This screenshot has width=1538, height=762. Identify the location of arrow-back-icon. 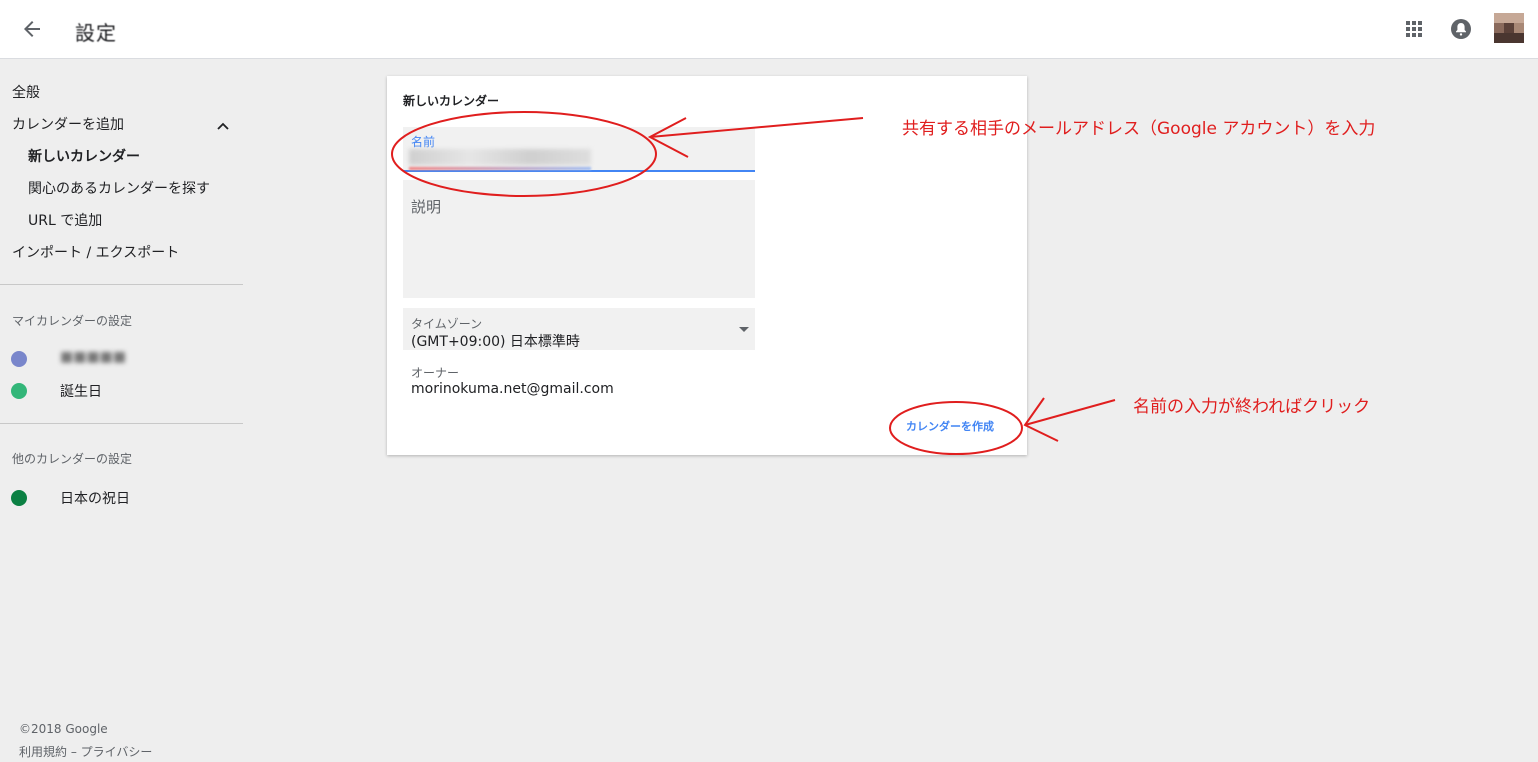
(32, 29).